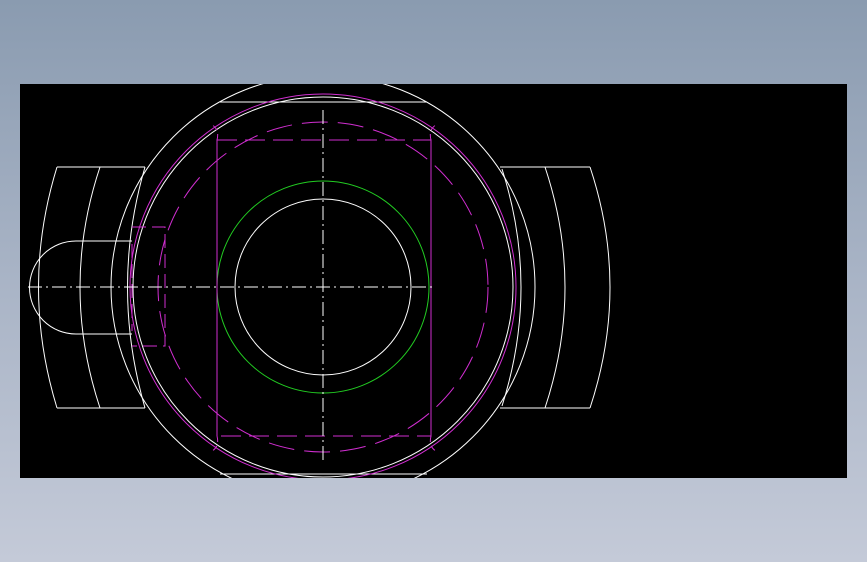 This screenshot has height=562, width=867. I want to click on right-boss-arc-mid, so click(555, 287).